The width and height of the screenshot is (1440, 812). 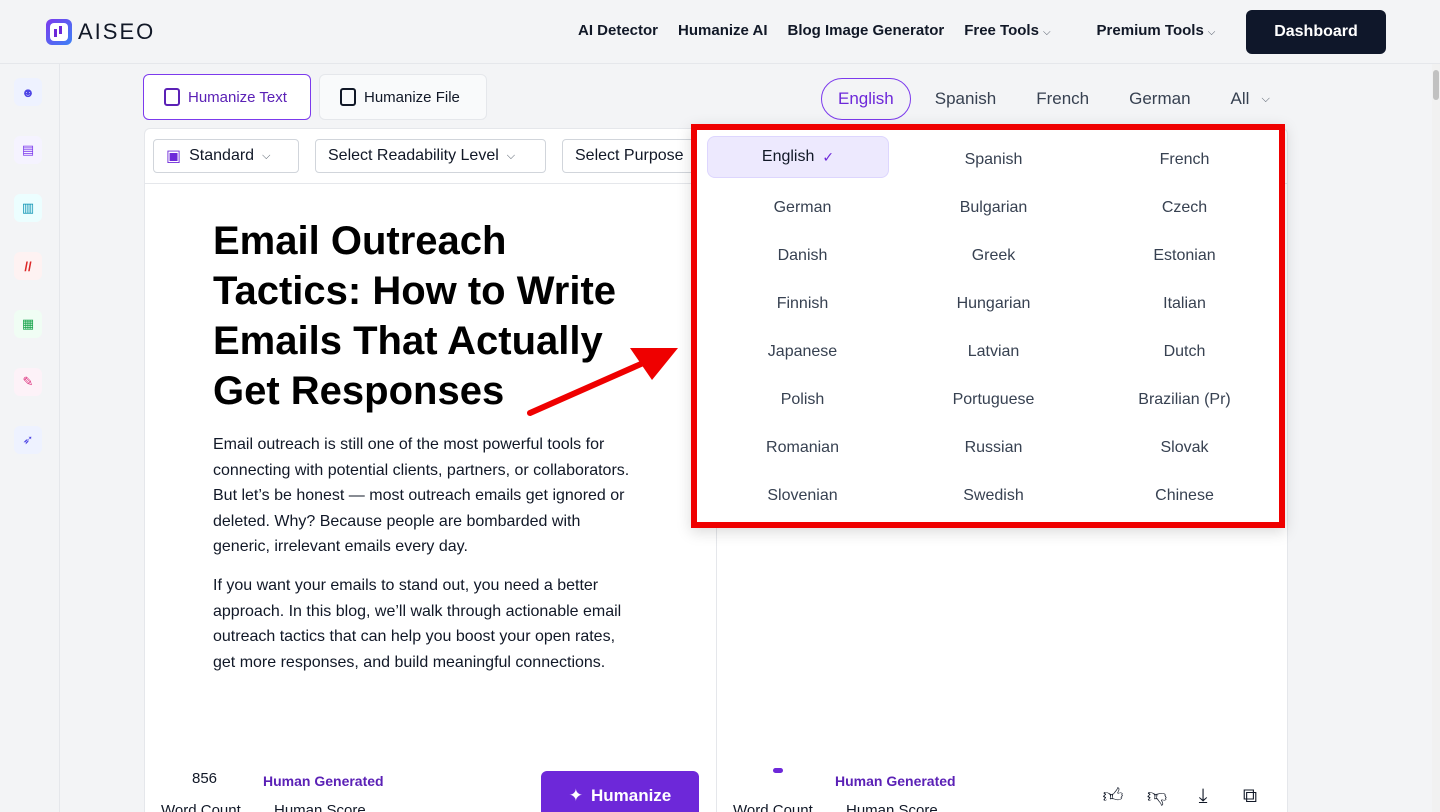 I want to click on annotation-arrow, so click(x=602, y=382).